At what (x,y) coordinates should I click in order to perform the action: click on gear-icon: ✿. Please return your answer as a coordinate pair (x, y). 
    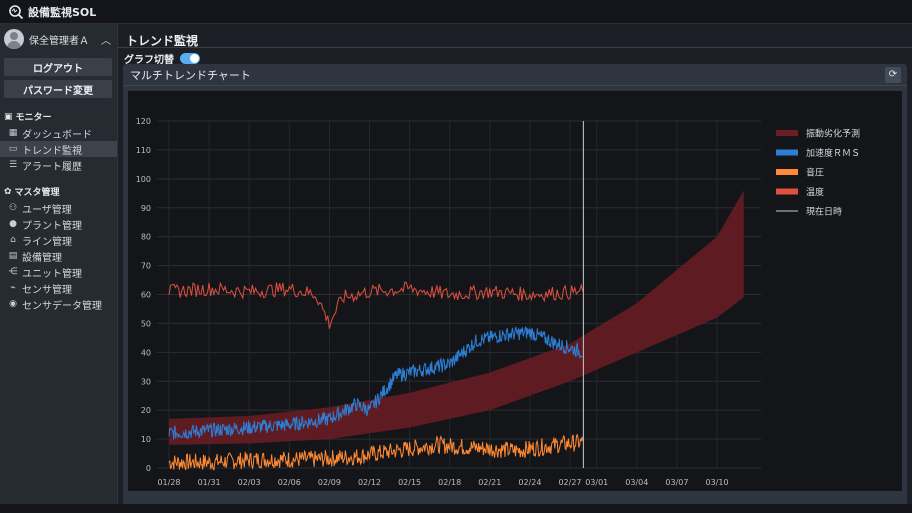
    Looking at the image, I should click on (8, 191).